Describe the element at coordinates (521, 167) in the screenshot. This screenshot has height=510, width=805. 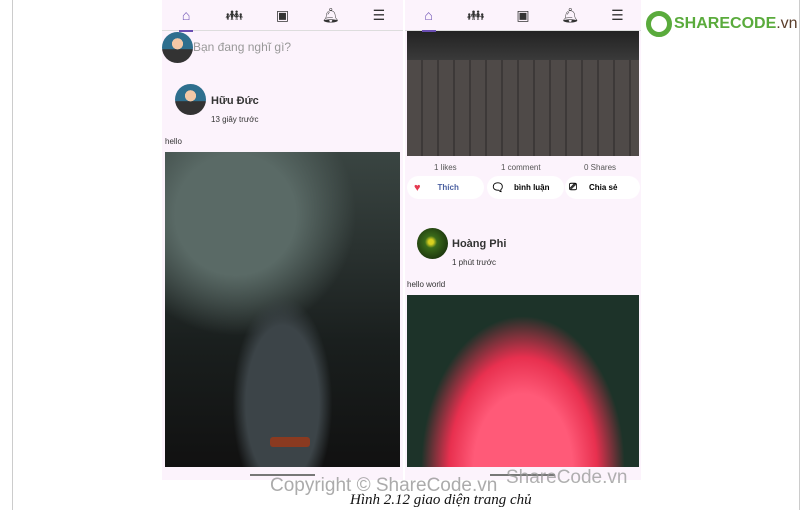
I see `comments-count: 1 comment` at that location.